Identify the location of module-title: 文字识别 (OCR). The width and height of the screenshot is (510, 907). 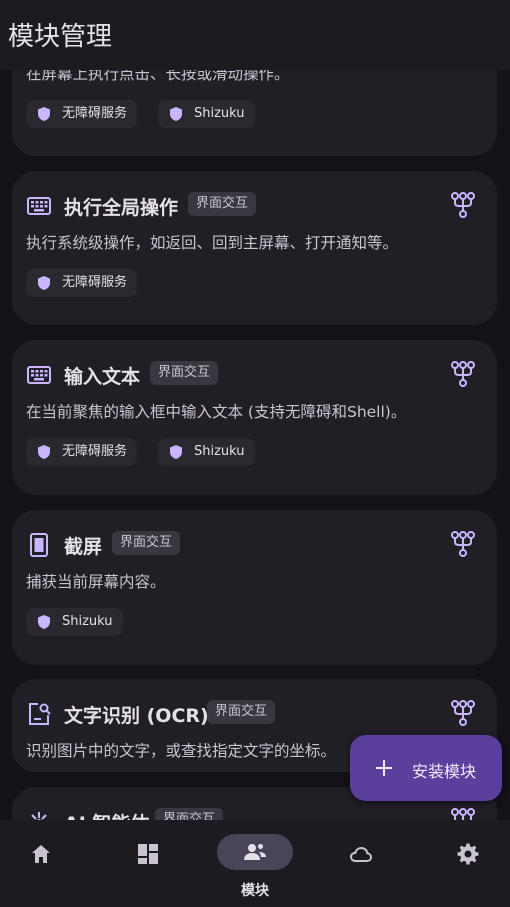
(136, 716).